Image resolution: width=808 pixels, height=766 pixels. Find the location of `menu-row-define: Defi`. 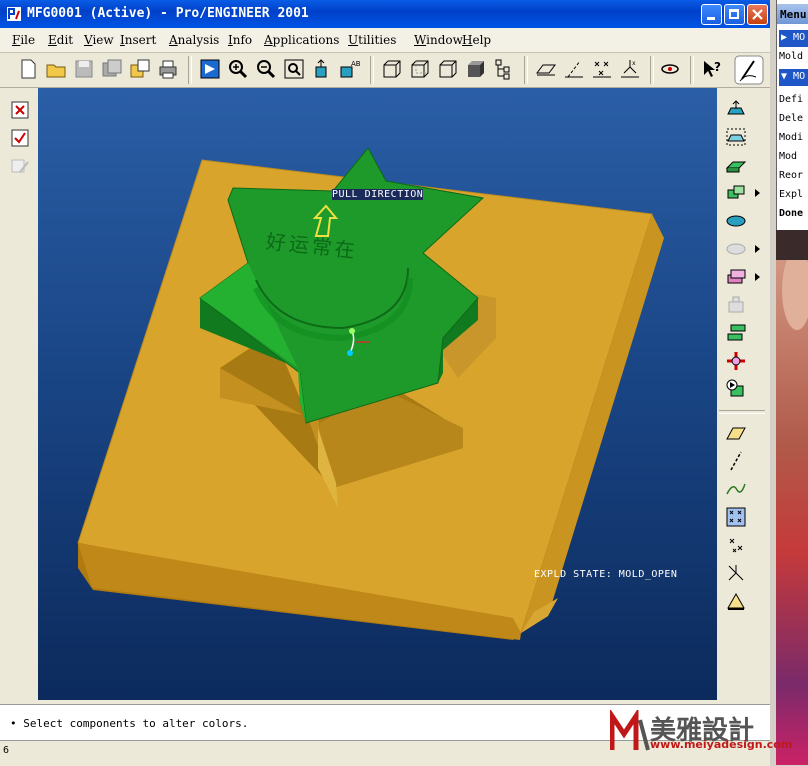

menu-row-define: Defi is located at coordinates (791, 99).